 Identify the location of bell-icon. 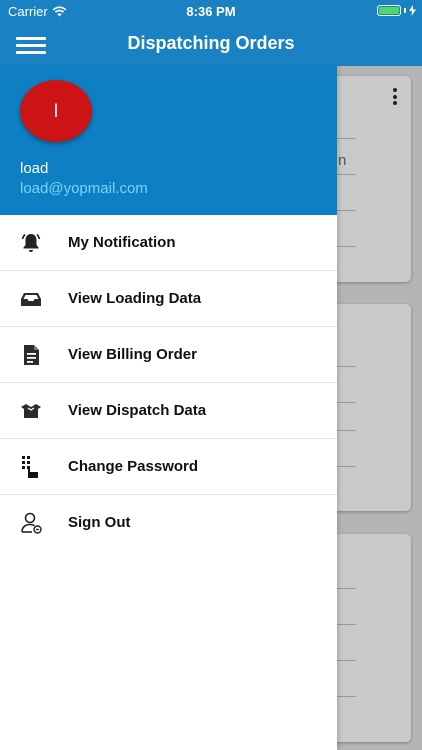
(31, 242).